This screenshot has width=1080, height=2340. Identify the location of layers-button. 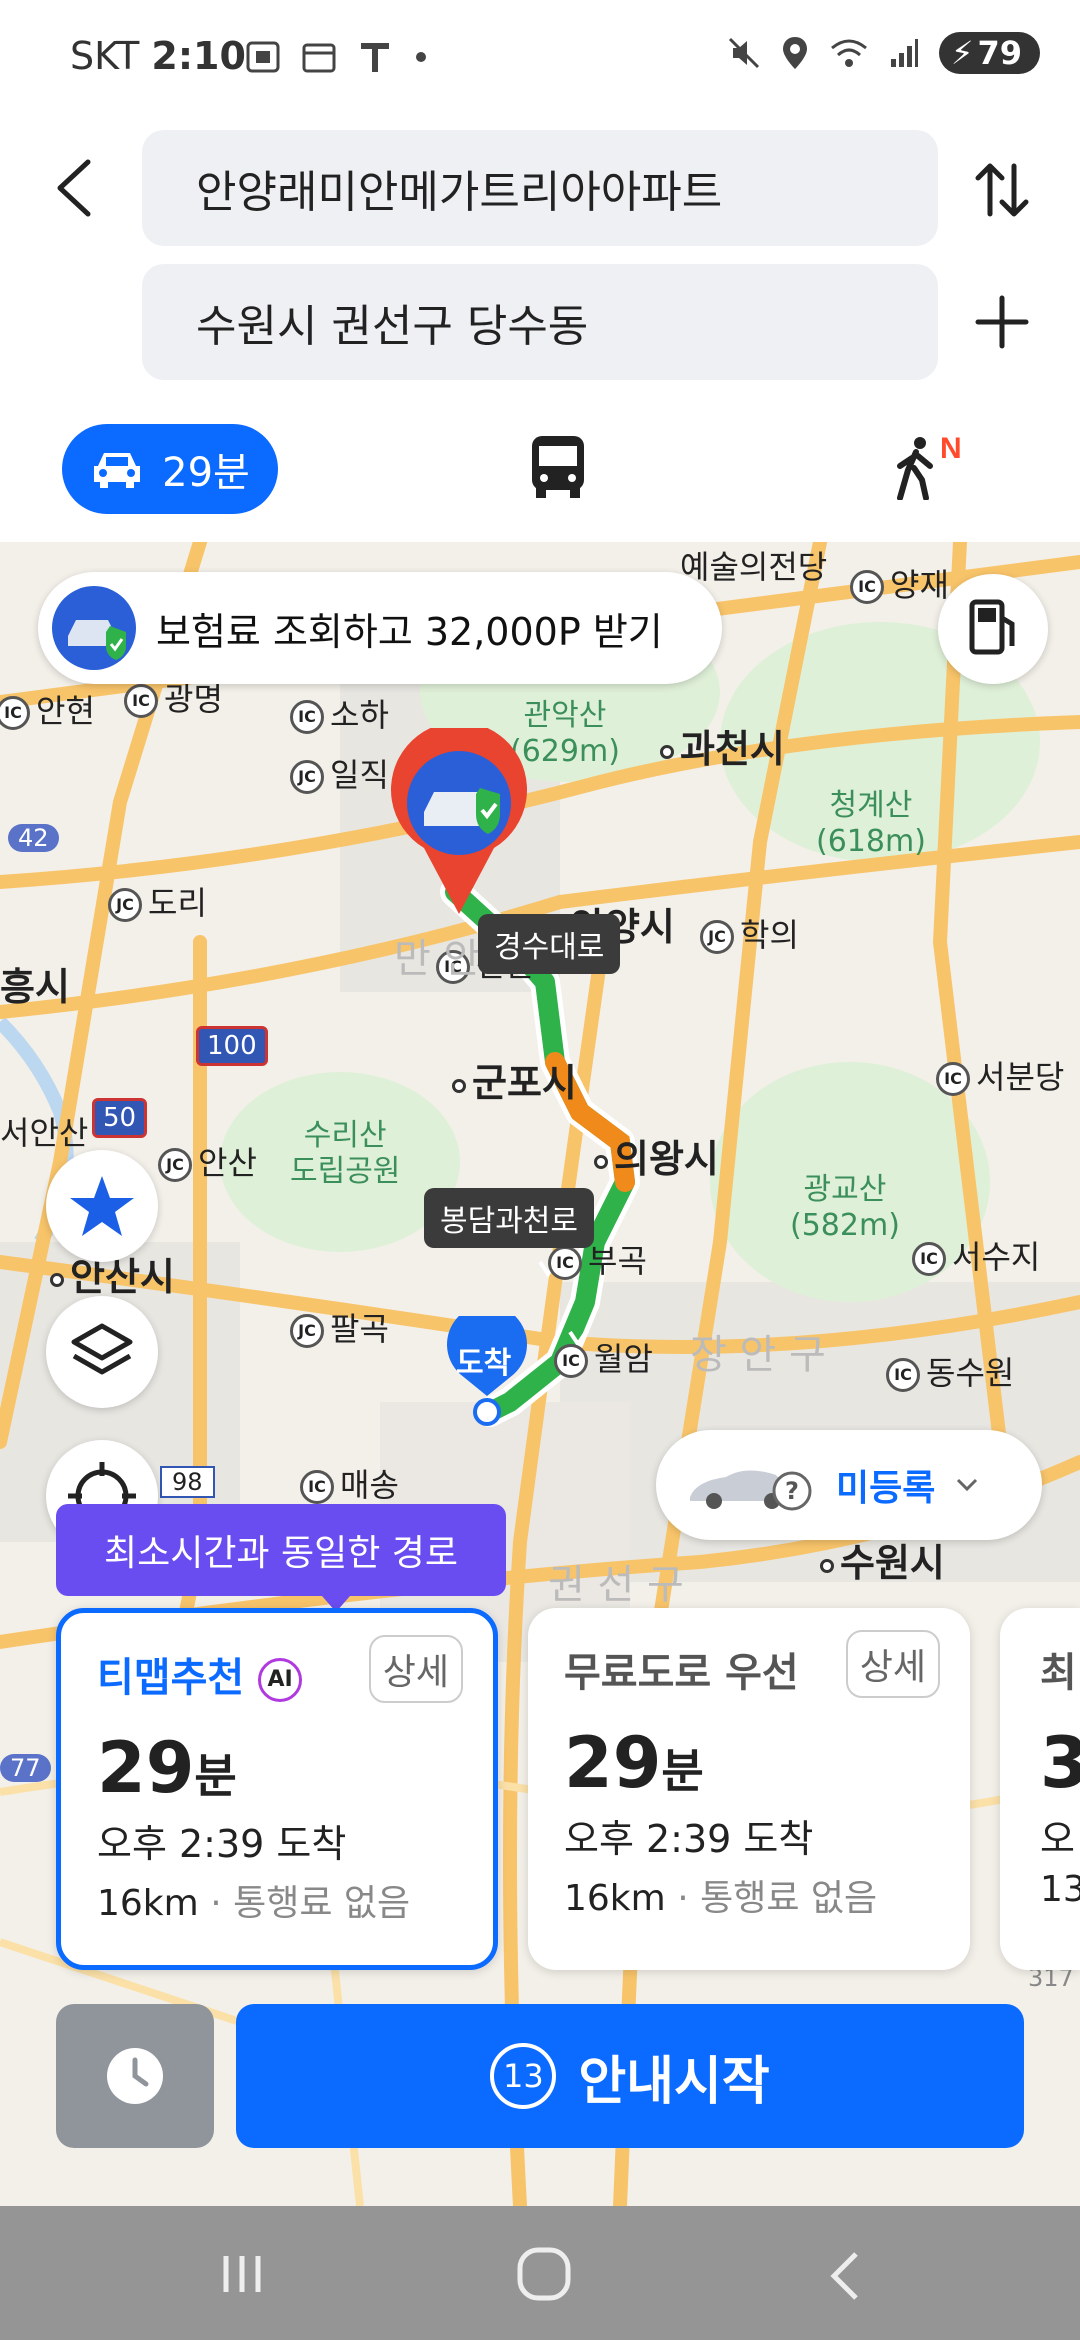
(102, 1352).